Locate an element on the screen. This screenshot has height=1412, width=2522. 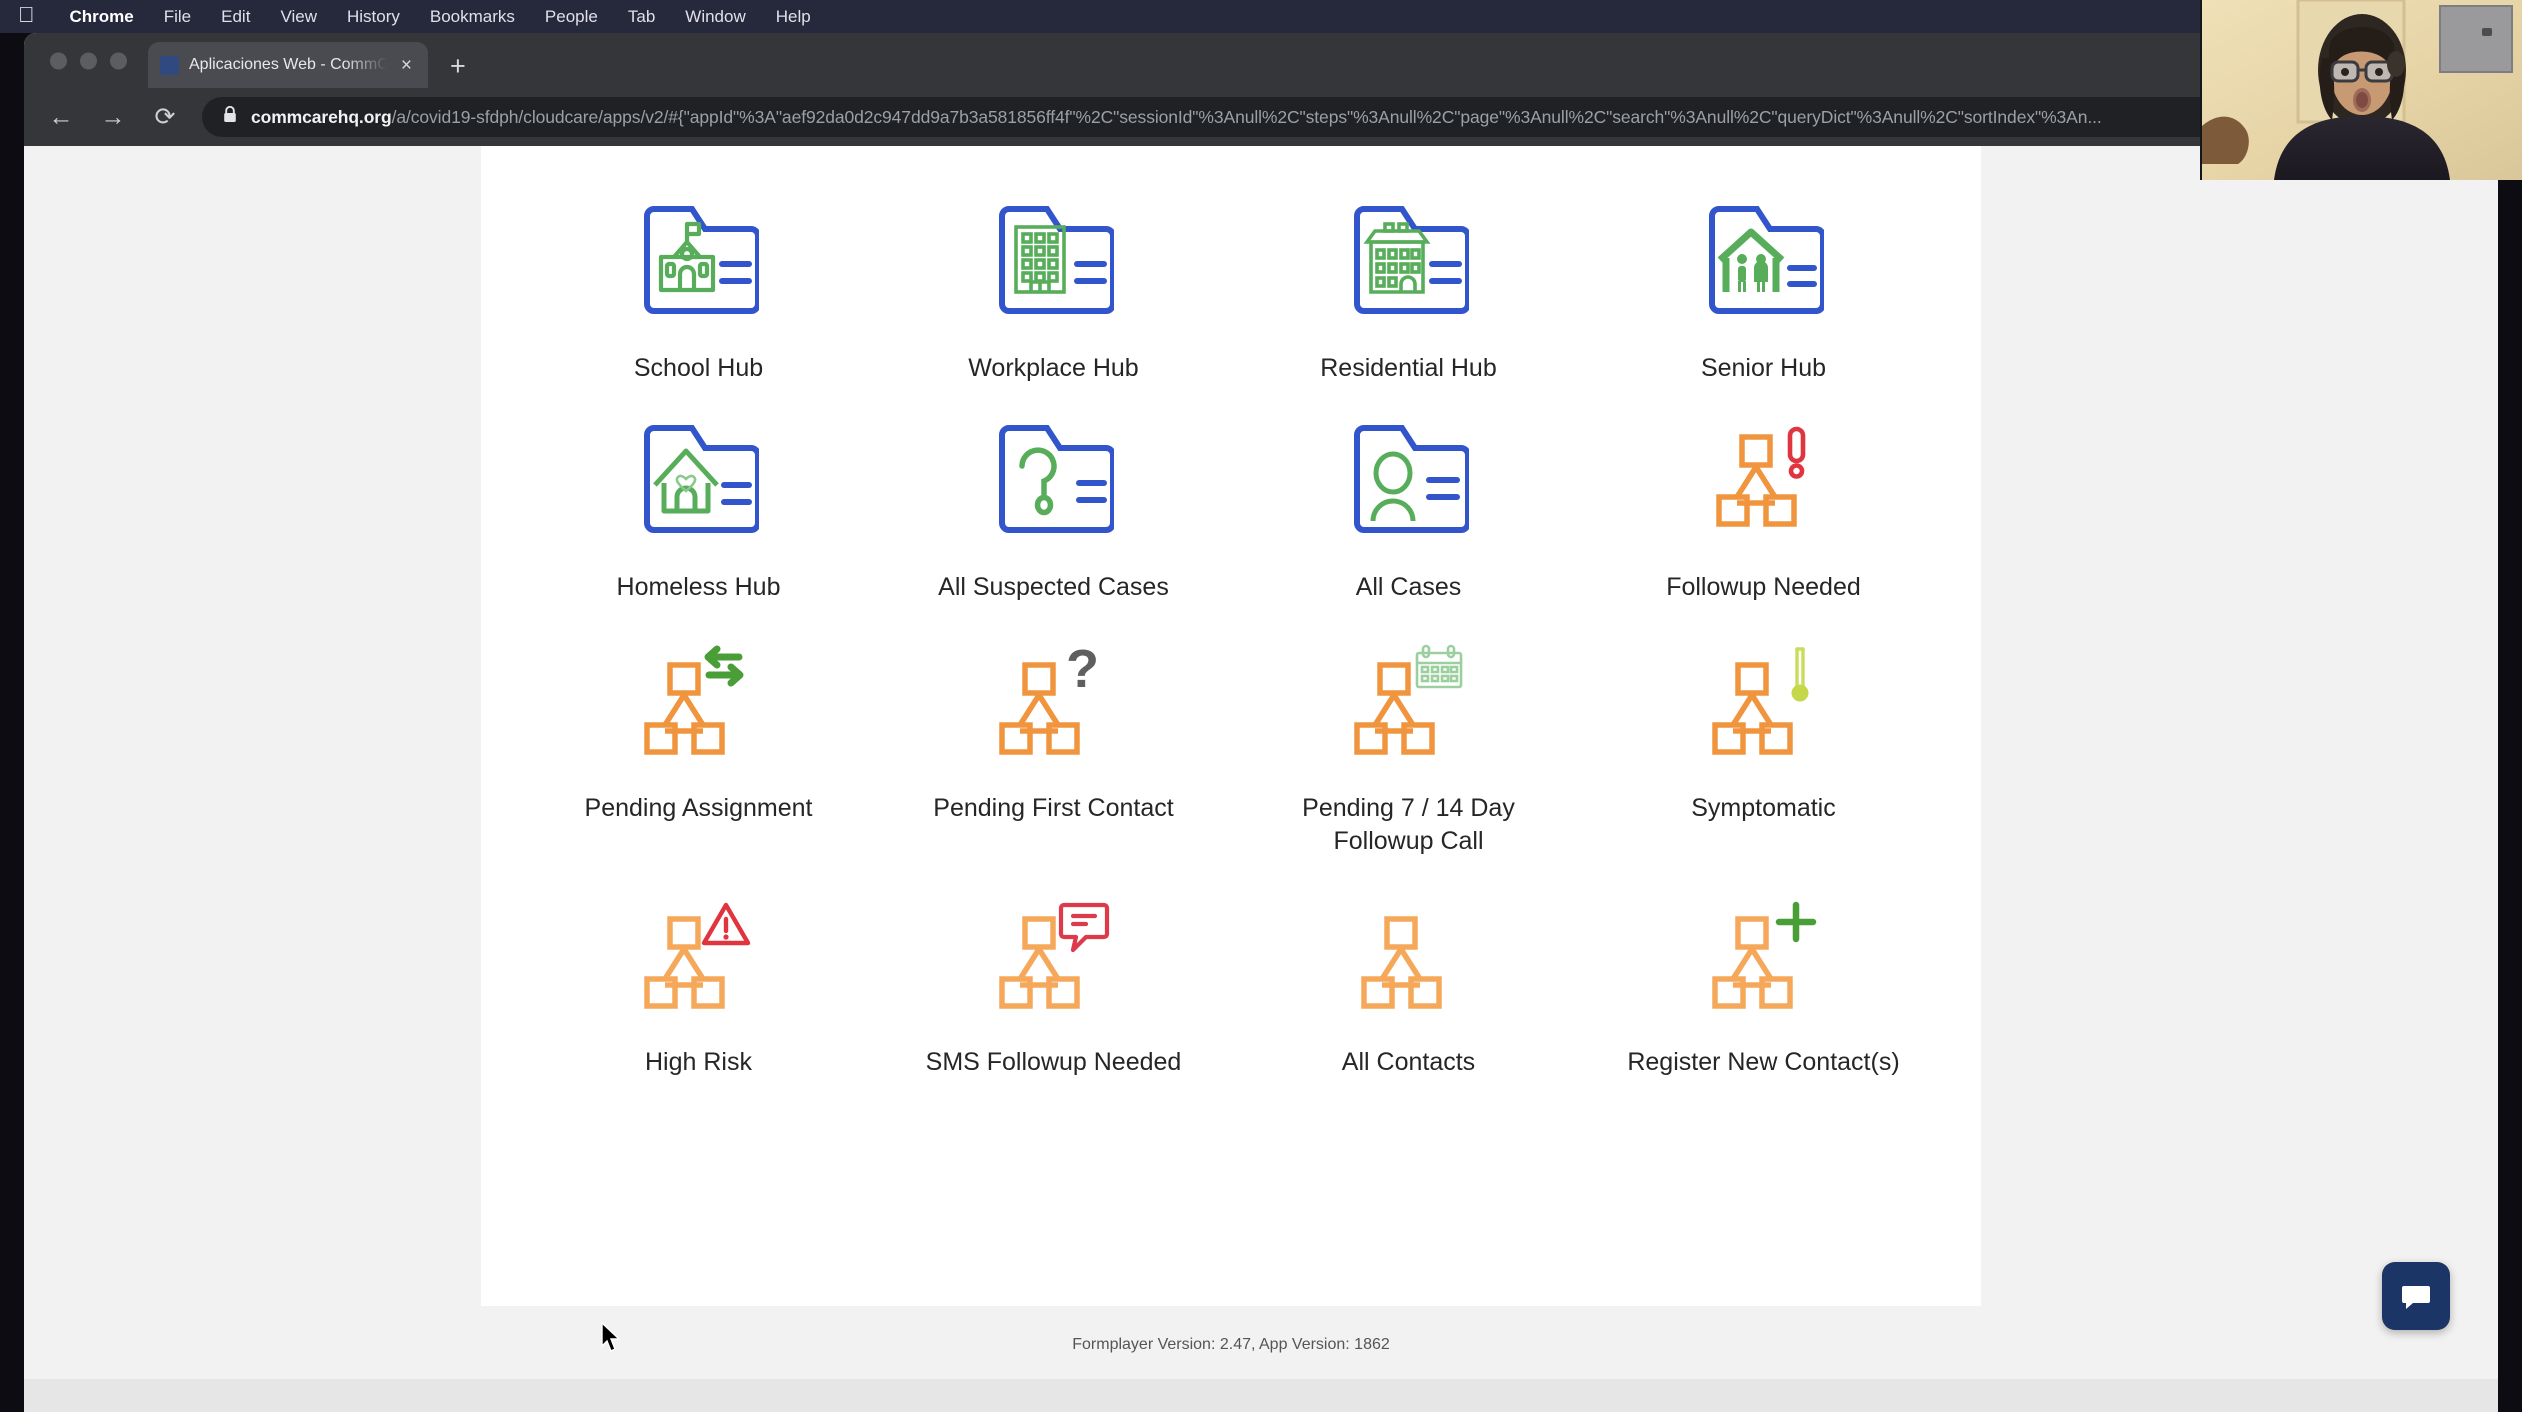
module-tile-label: All Suspected Cases is located at coordinates (1053, 587).